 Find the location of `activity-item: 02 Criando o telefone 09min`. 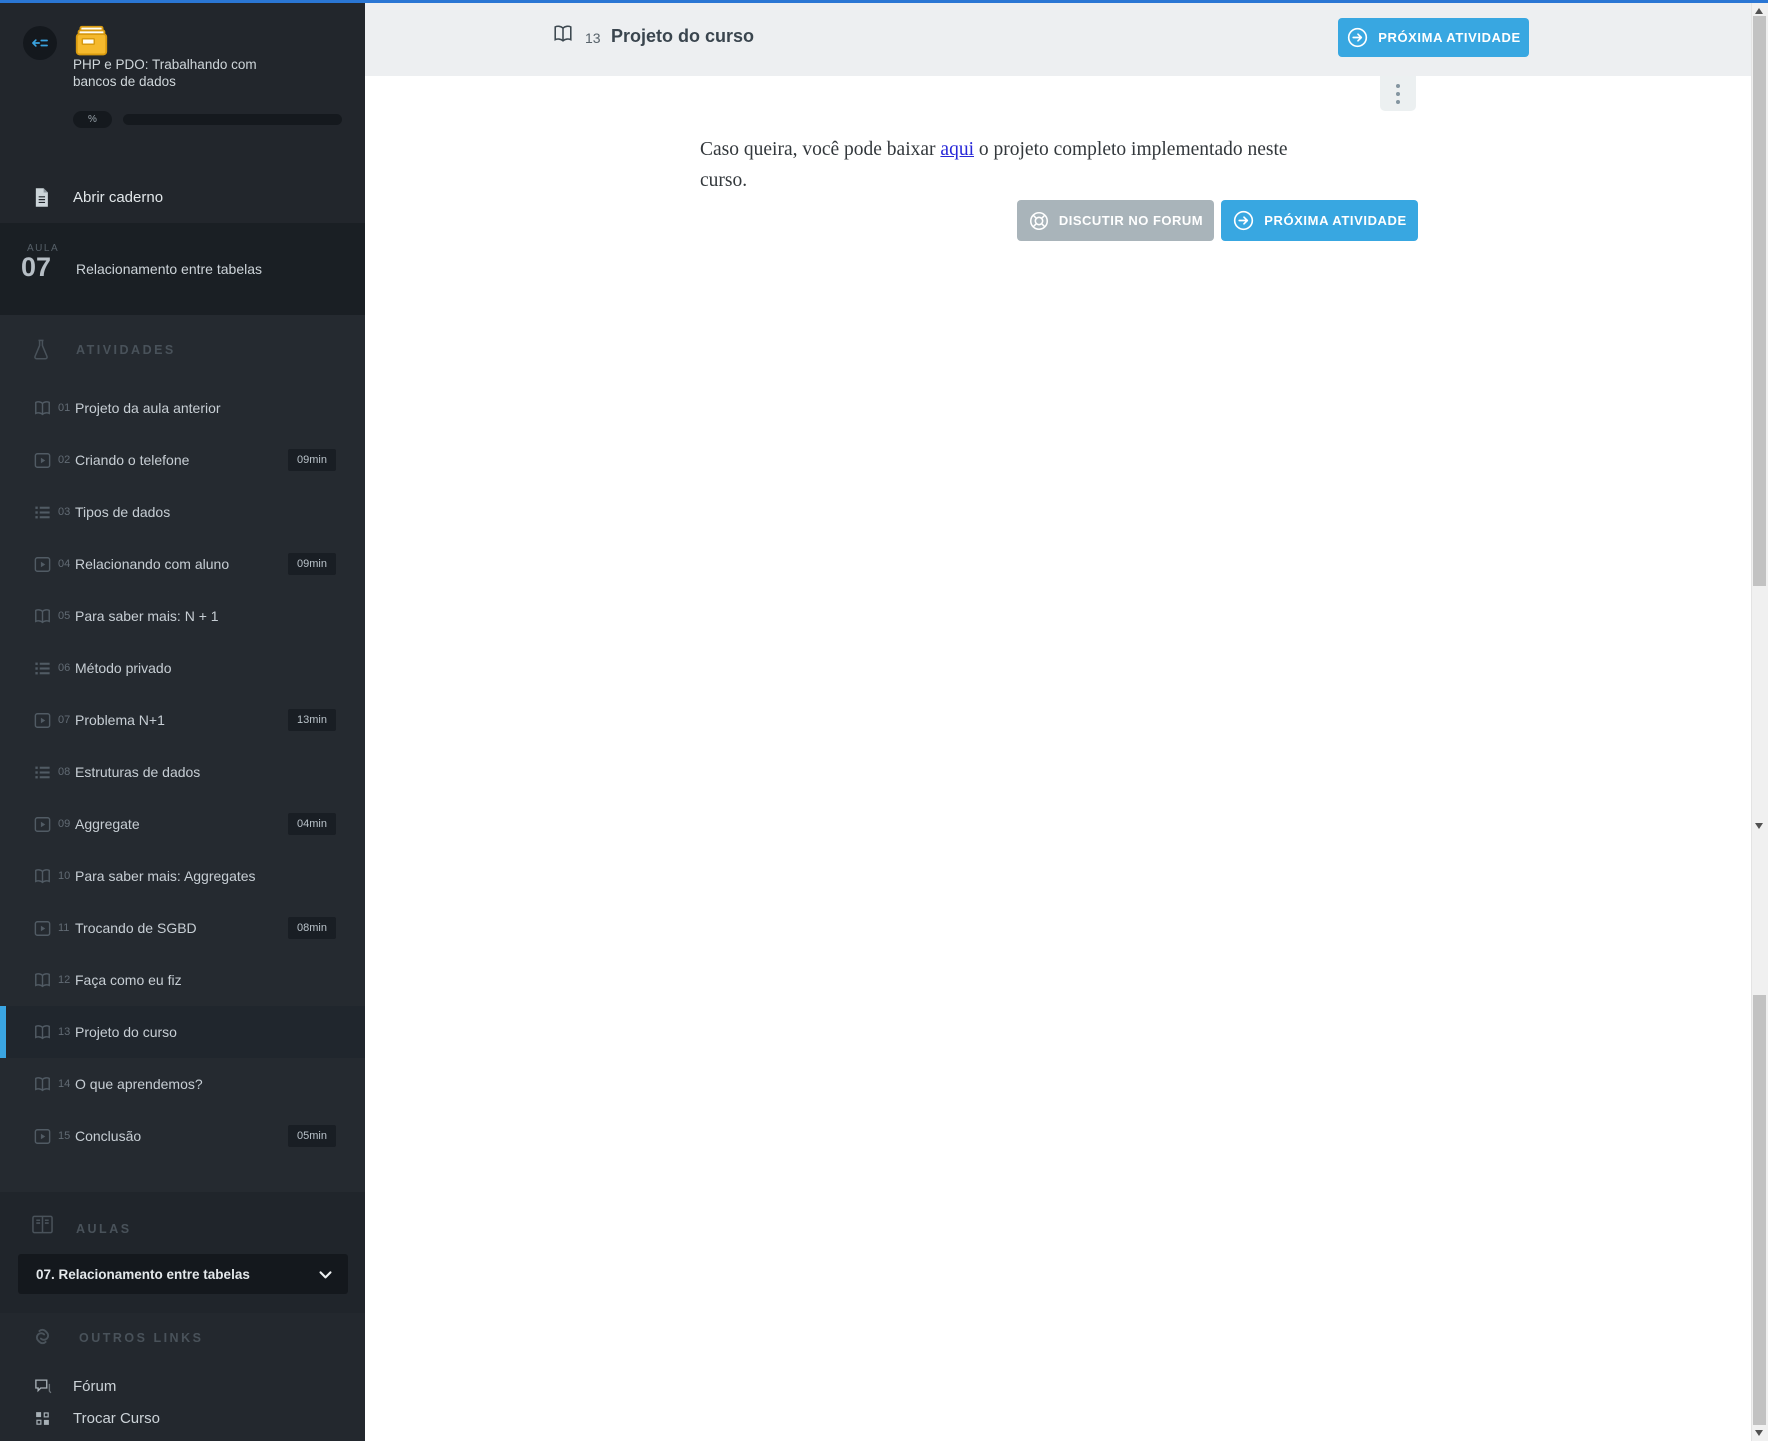

activity-item: 02 Criando o telefone 09min is located at coordinates (182, 460).